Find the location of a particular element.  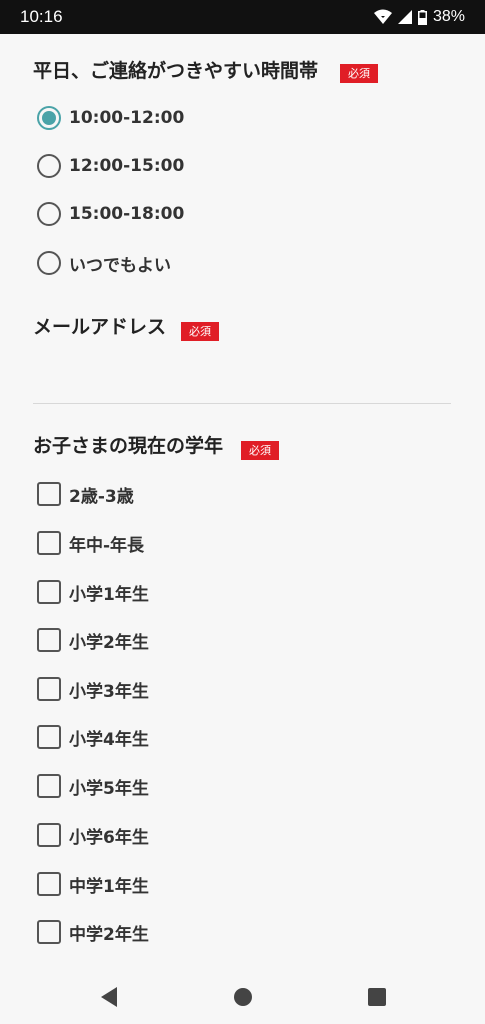

grade-option-7: 小学5年生 is located at coordinates (93, 786).